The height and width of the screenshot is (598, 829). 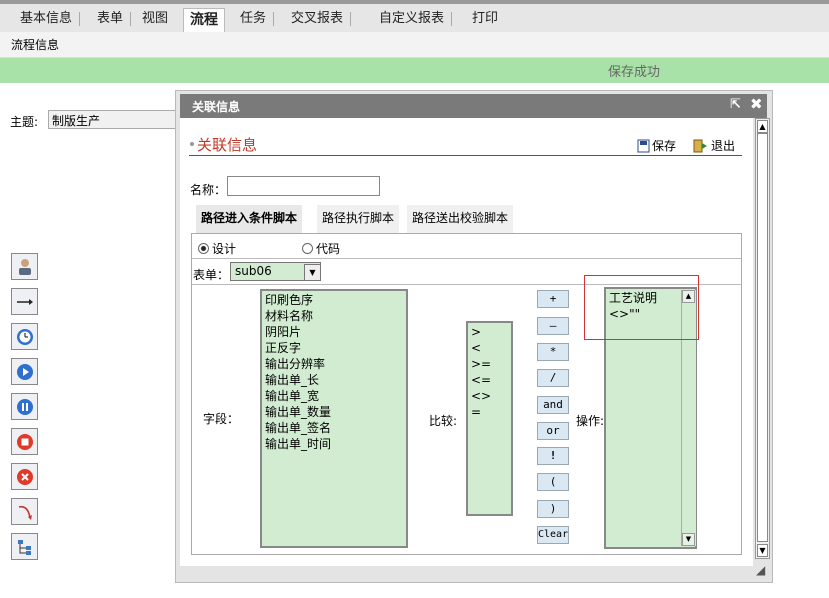 I want to click on mode-code-radio: 代码, so click(x=321, y=248).